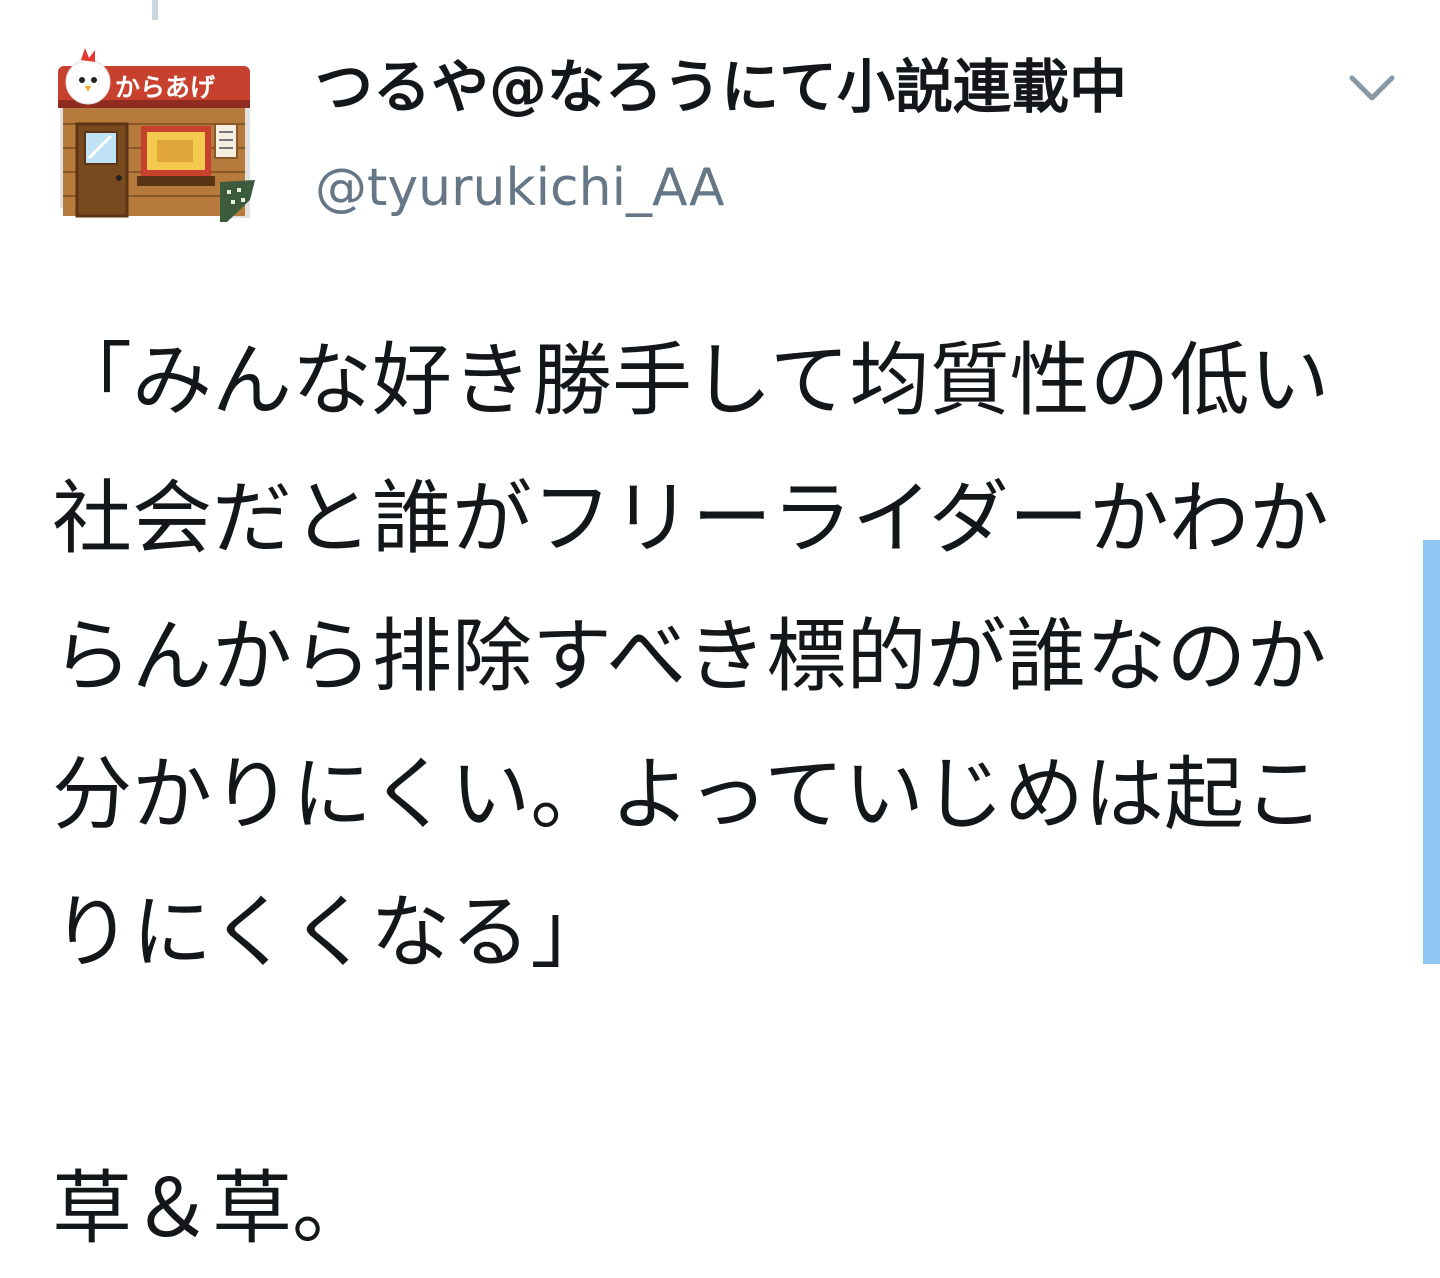 Image resolution: width=1440 pixels, height=1278 pixels. What do you see at coordinates (165, 87) in the screenshot?
I see `avatar-sign-text: からあげ` at bounding box center [165, 87].